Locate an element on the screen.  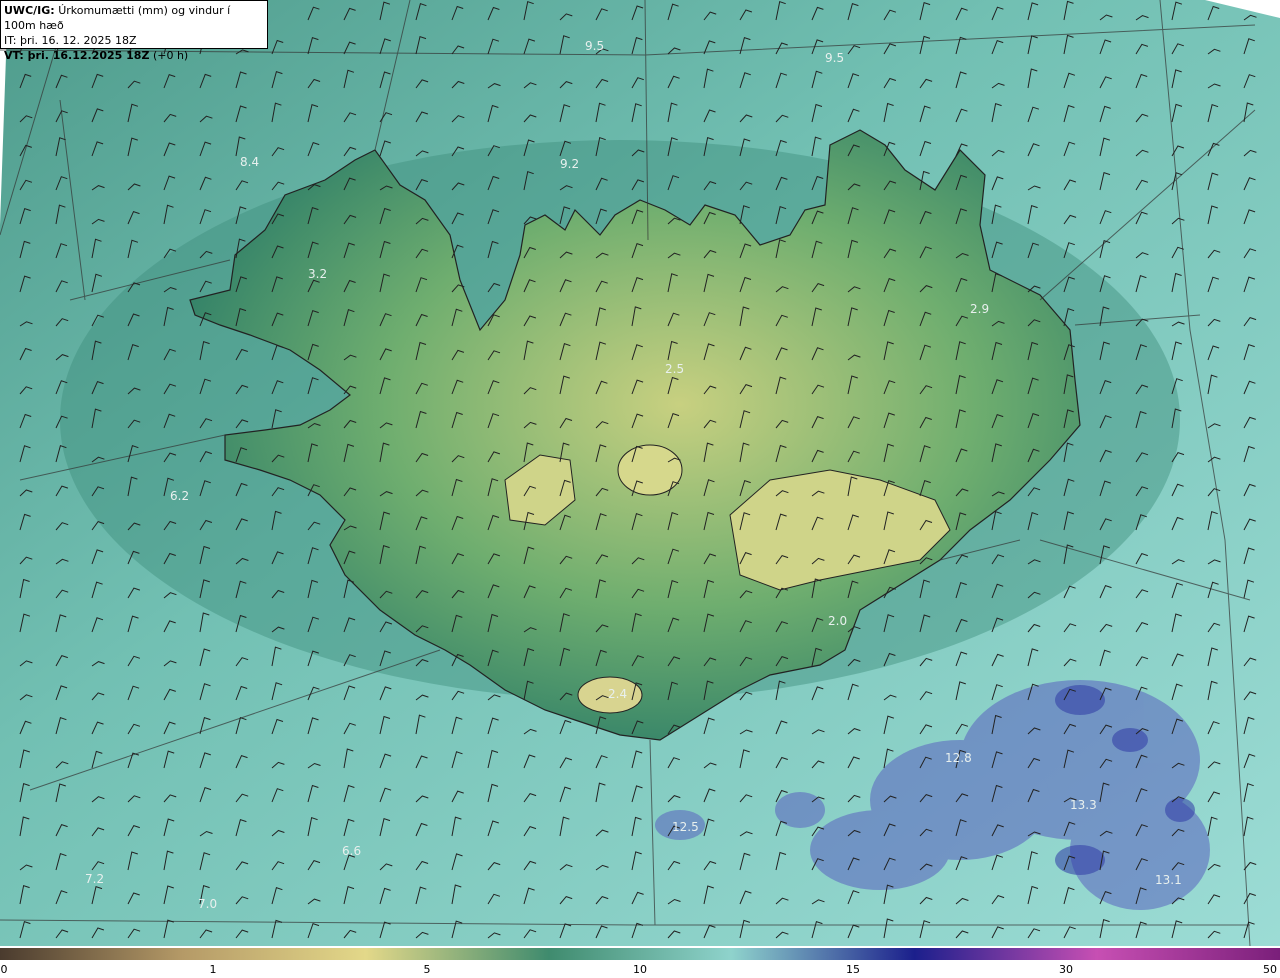
value-label: 13.1 is located at coordinates (1168, 880).